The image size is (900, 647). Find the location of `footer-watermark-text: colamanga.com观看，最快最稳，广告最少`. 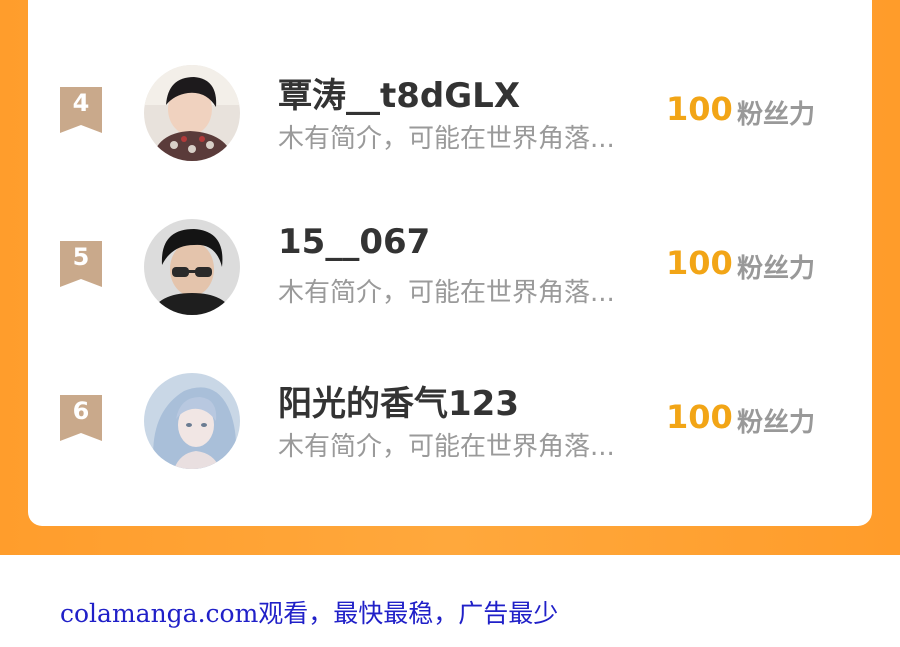

footer-watermark-text: colamanga.com观看，最快最稳，广告最少 is located at coordinates (309, 613).